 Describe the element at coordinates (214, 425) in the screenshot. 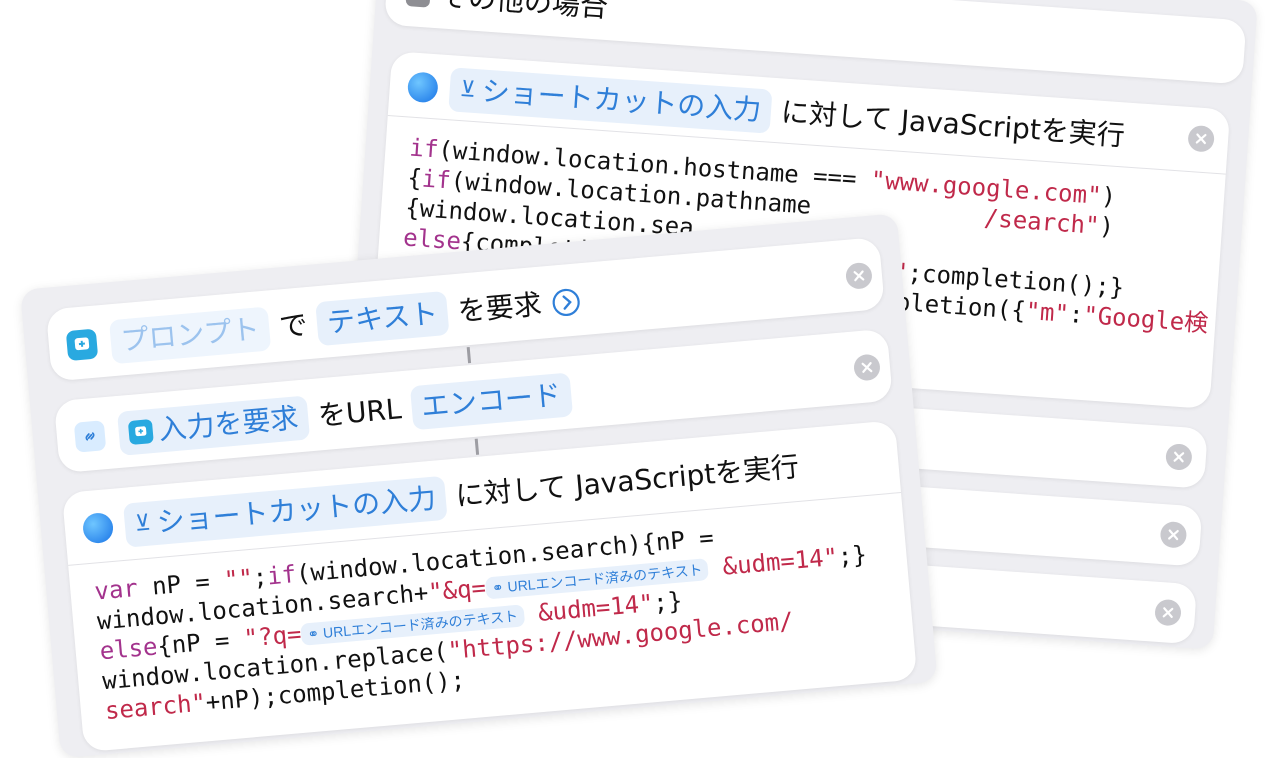

I see `ask-input-variable: 入力を要求` at that location.